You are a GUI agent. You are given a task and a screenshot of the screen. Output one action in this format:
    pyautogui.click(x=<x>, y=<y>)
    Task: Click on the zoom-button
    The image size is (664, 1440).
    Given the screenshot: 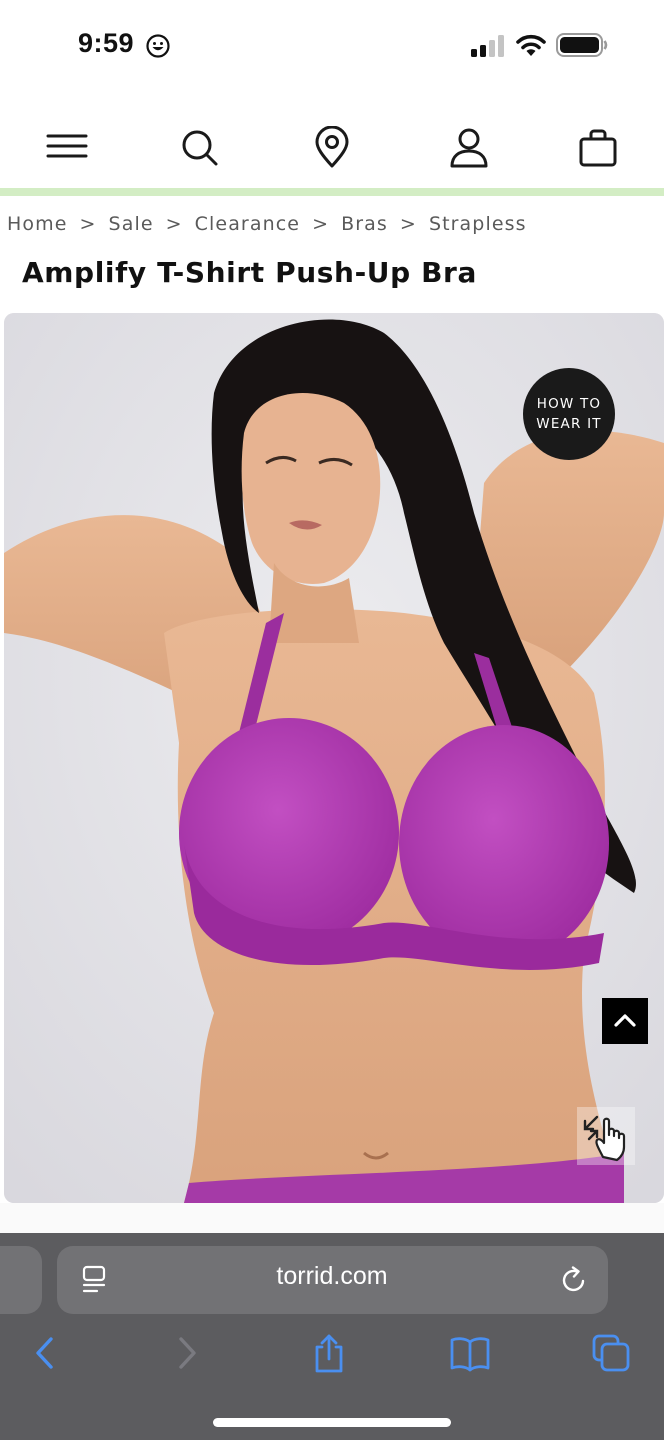 What is the action you would take?
    pyautogui.click(x=606, y=1136)
    